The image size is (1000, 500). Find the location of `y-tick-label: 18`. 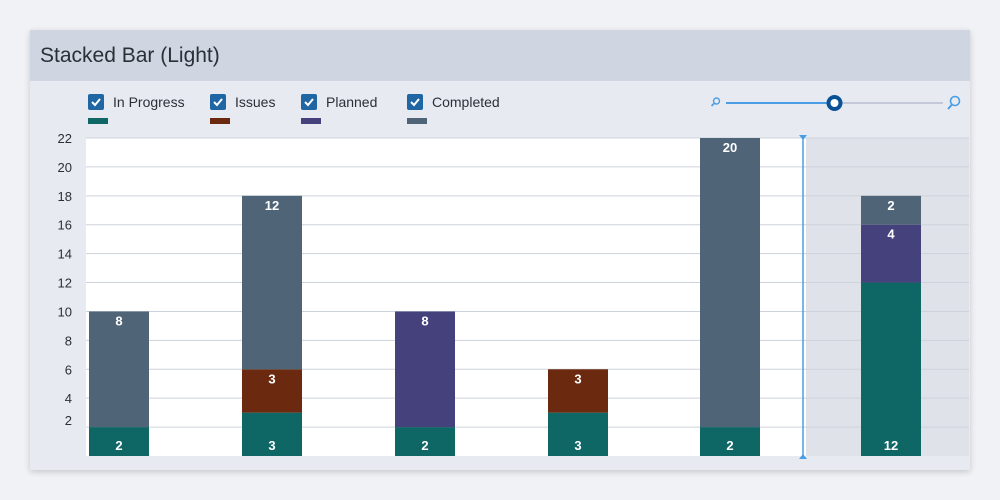

y-tick-label: 18 is located at coordinates (65, 196).